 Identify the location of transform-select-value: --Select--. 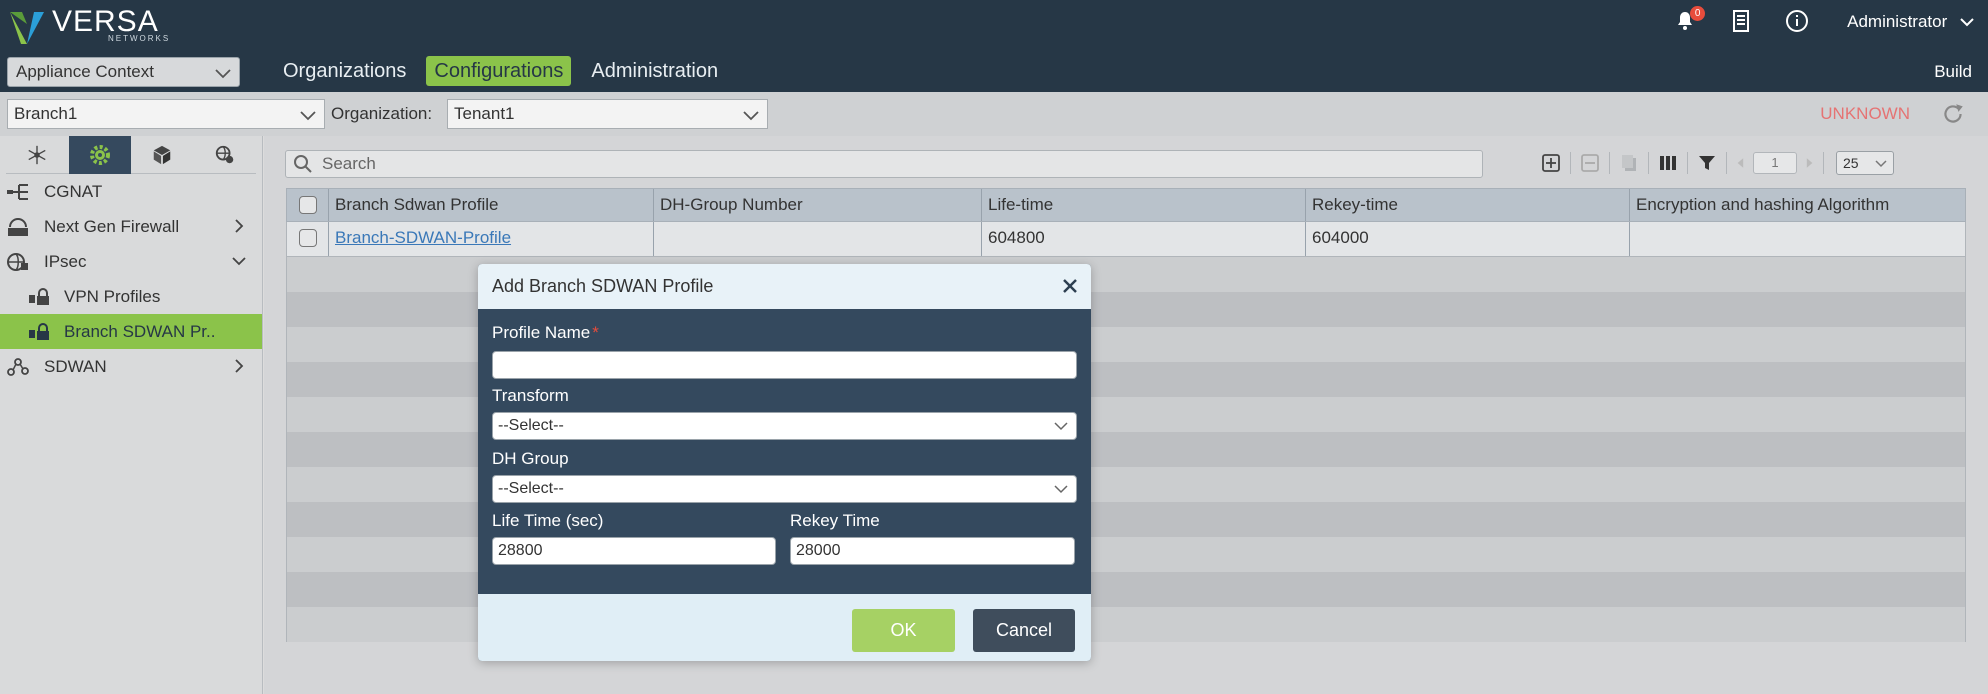
(531, 425).